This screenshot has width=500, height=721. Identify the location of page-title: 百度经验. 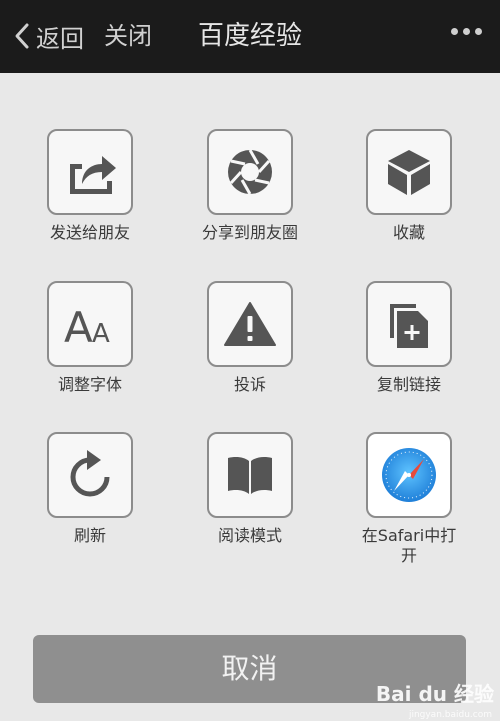
(250, 36).